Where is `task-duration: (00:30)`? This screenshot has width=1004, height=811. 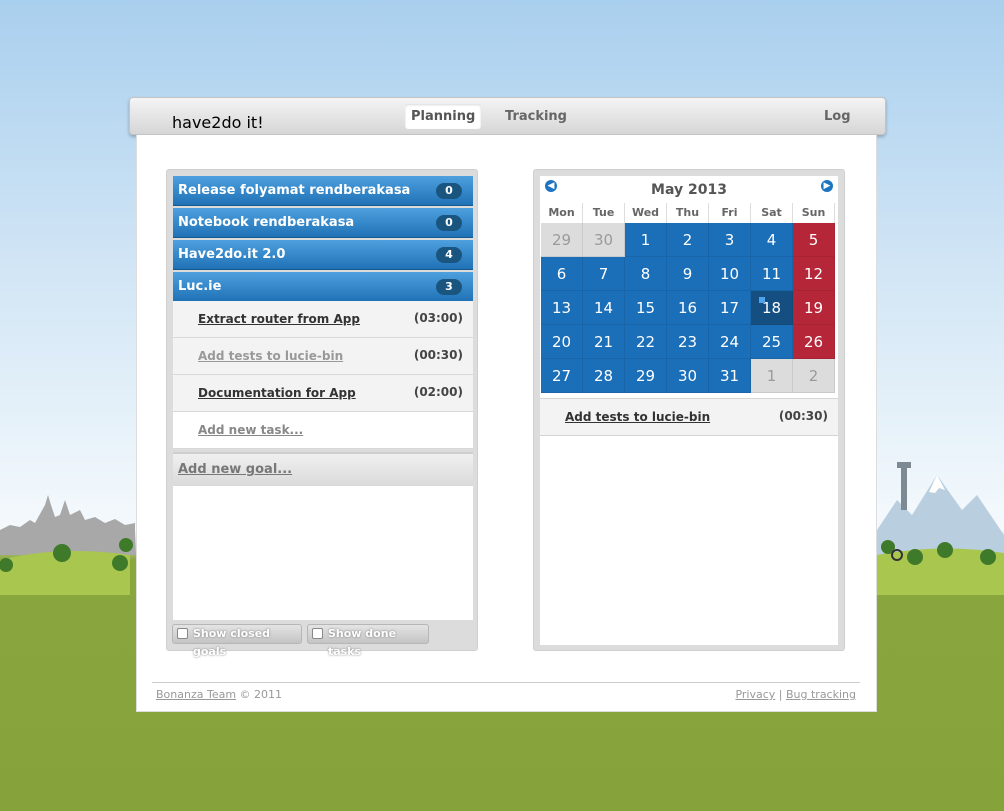 task-duration: (00:30) is located at coordinates (438, 355).